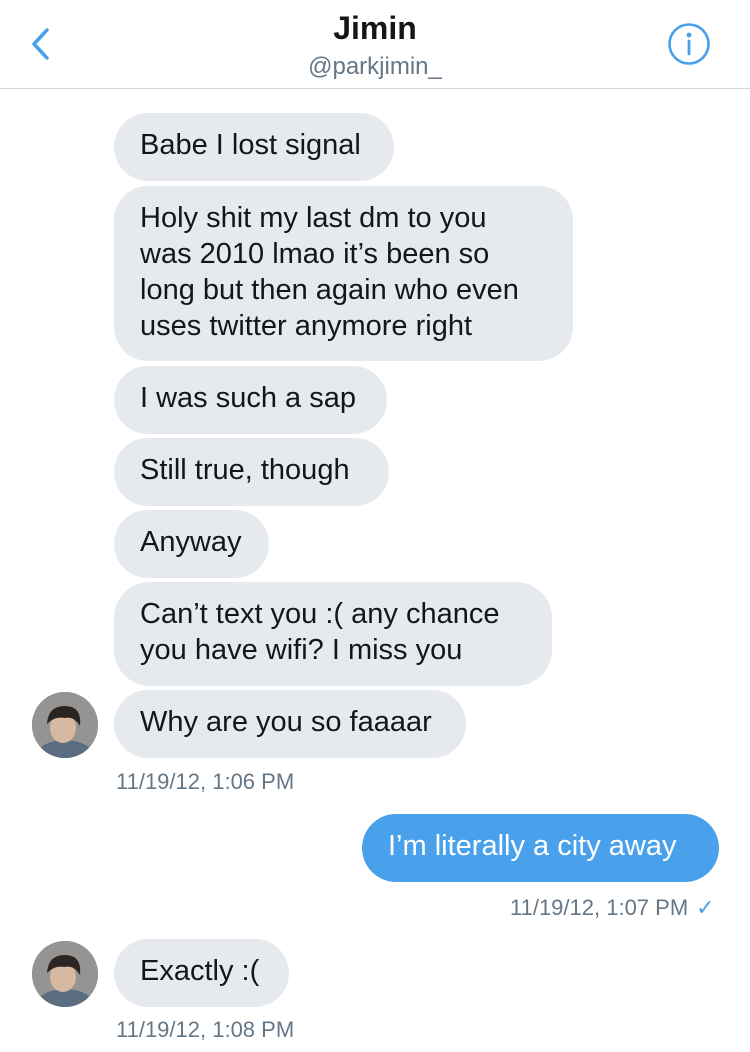 The image size is (750, 1052). I want to click on message-timestamp: 11/19/12, 1:06 PM, so click(205, 781).